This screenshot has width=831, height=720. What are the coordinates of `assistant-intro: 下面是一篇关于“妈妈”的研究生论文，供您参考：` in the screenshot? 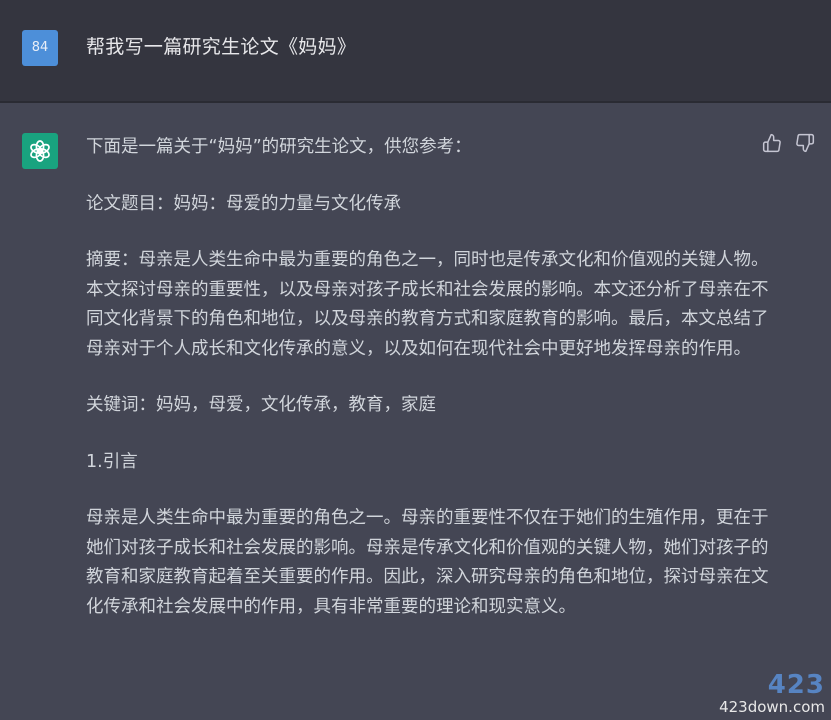 It's located at (279, 147).